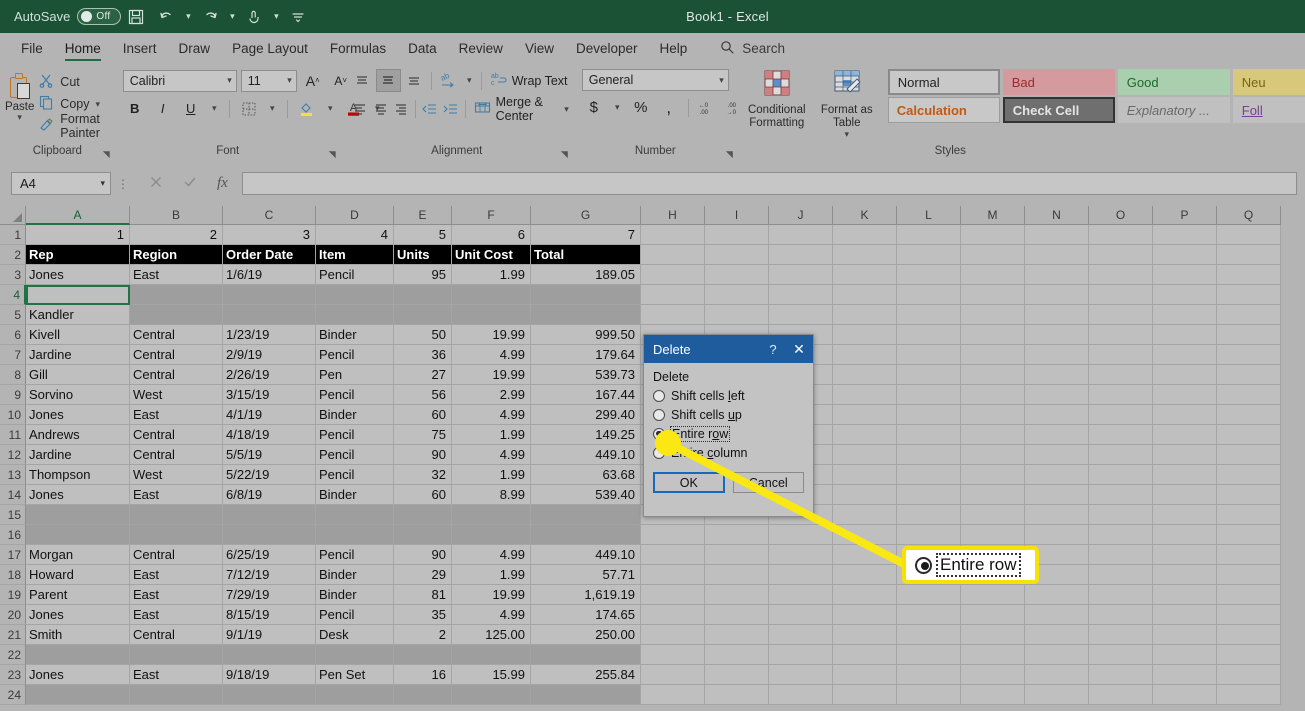 This screenshot has height=711, width=1305. I want to click on cell-G17: 449.10, so click(586, 555).